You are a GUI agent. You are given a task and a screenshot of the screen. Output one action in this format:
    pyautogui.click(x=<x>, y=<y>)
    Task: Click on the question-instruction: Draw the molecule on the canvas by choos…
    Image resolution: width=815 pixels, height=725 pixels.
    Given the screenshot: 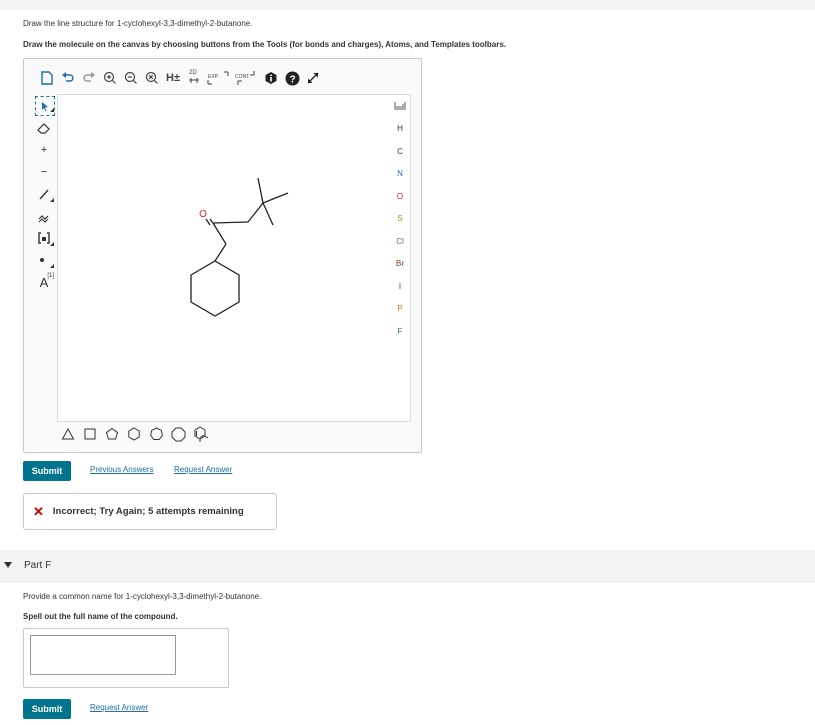 What is the action you would take?
    pyautogui.click(x=265, y=44)
    